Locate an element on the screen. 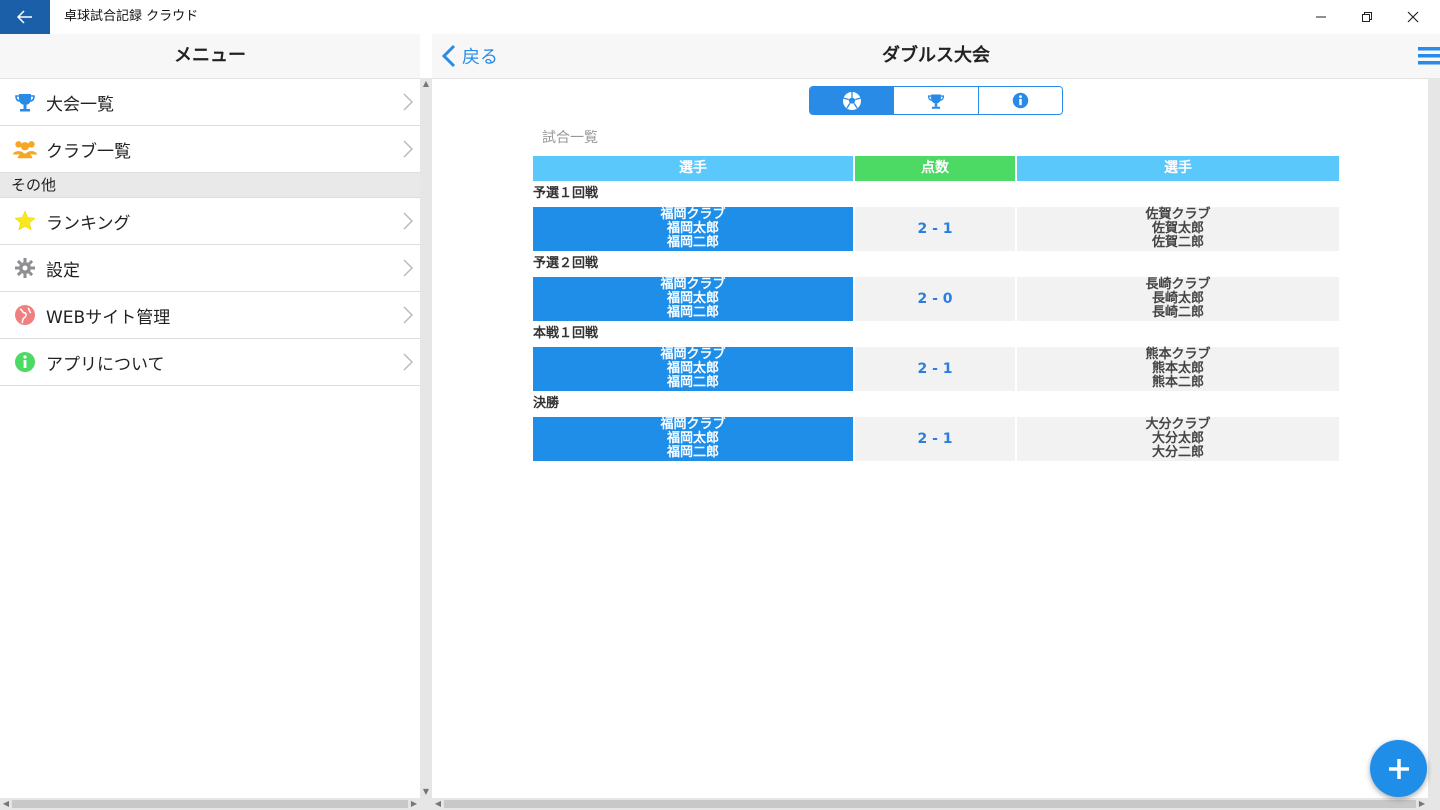 This screenshot has height=810, width=1440. page-title: ダブルス大会 is located at coordinates (936, 55).